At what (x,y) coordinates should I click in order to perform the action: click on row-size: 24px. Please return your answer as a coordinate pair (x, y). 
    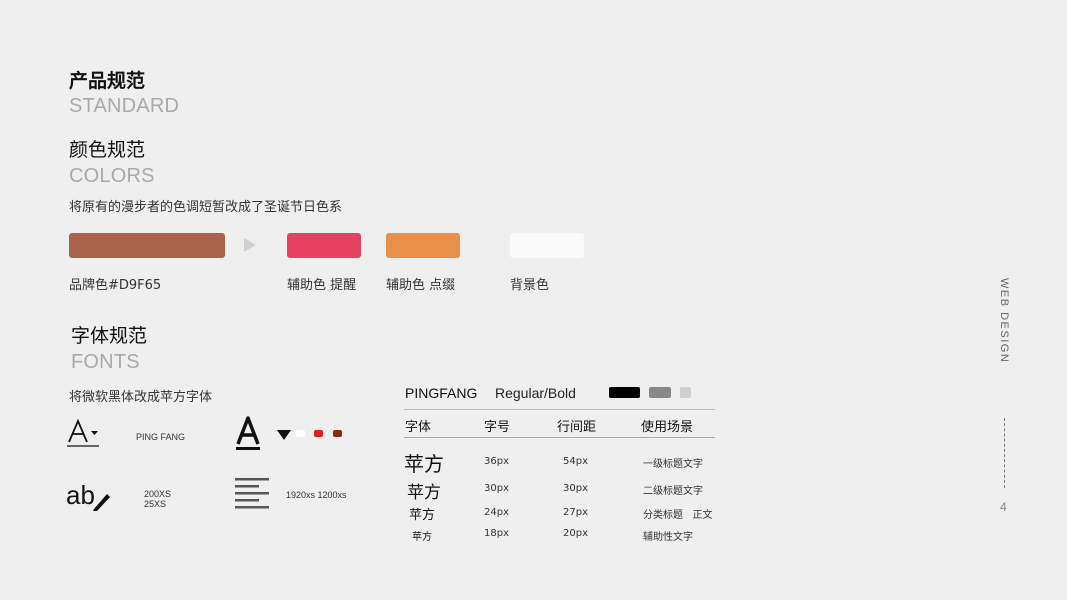
    Looking at the image, I should click on (496, 512).